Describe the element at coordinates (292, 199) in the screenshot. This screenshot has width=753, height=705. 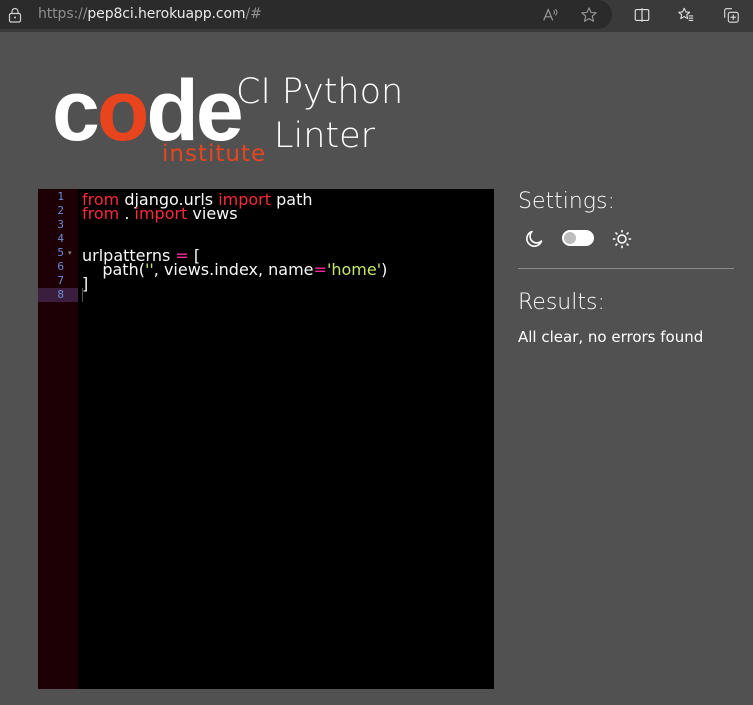
I see `code-token: path` at that location.